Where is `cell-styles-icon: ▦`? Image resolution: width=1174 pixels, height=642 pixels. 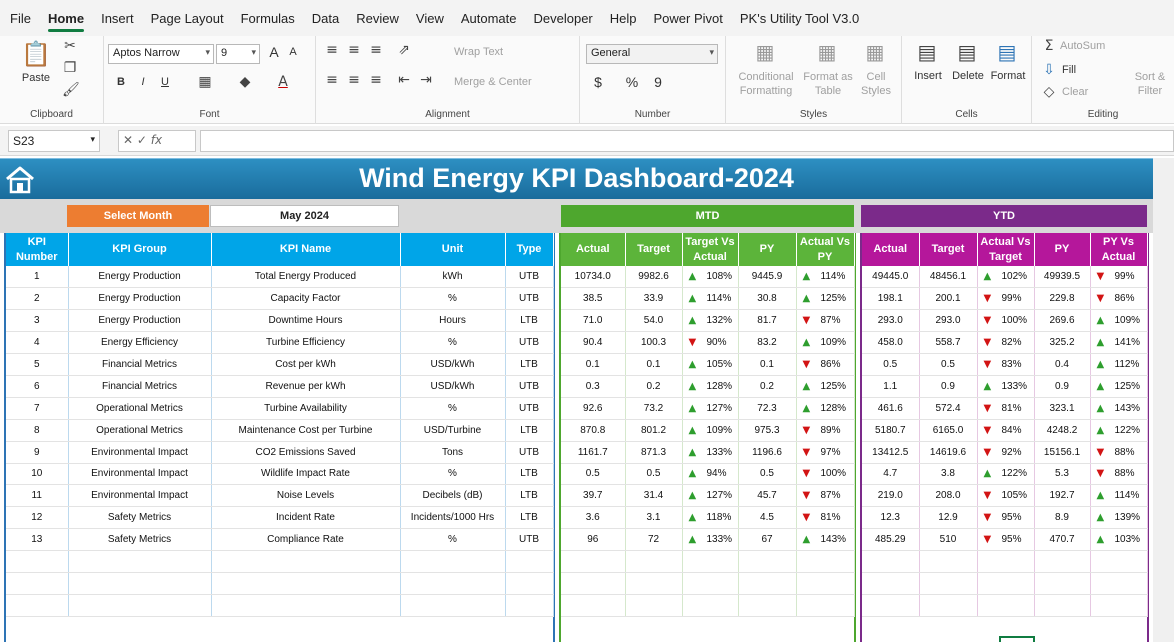 cell-styles-icon: ▦ is located at coordinates (875, 52).